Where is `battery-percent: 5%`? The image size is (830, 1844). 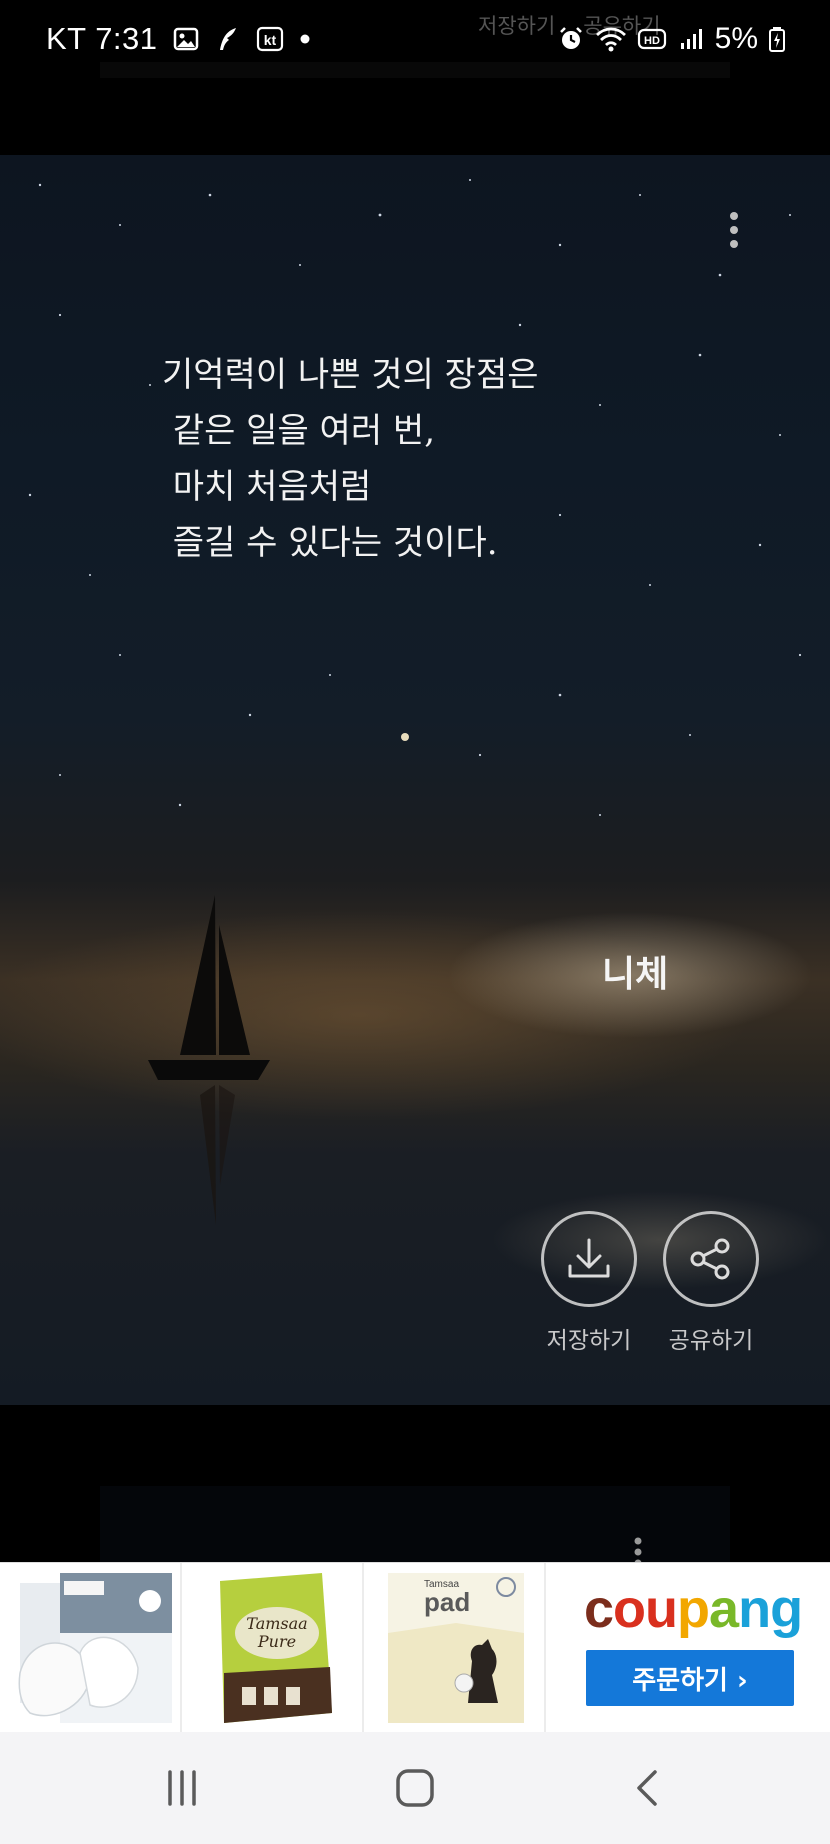 battery-percent: 5% is located at coordinates (736, 38).